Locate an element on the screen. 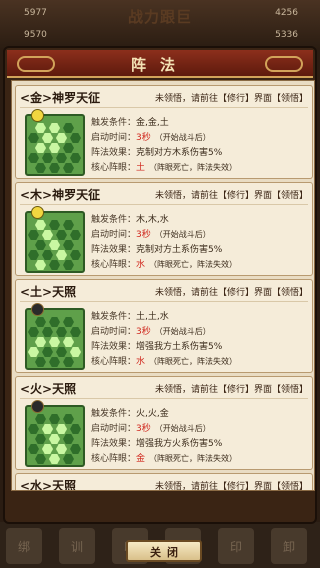  formation-name: <水>天照 is located at coordinates (48, 485).